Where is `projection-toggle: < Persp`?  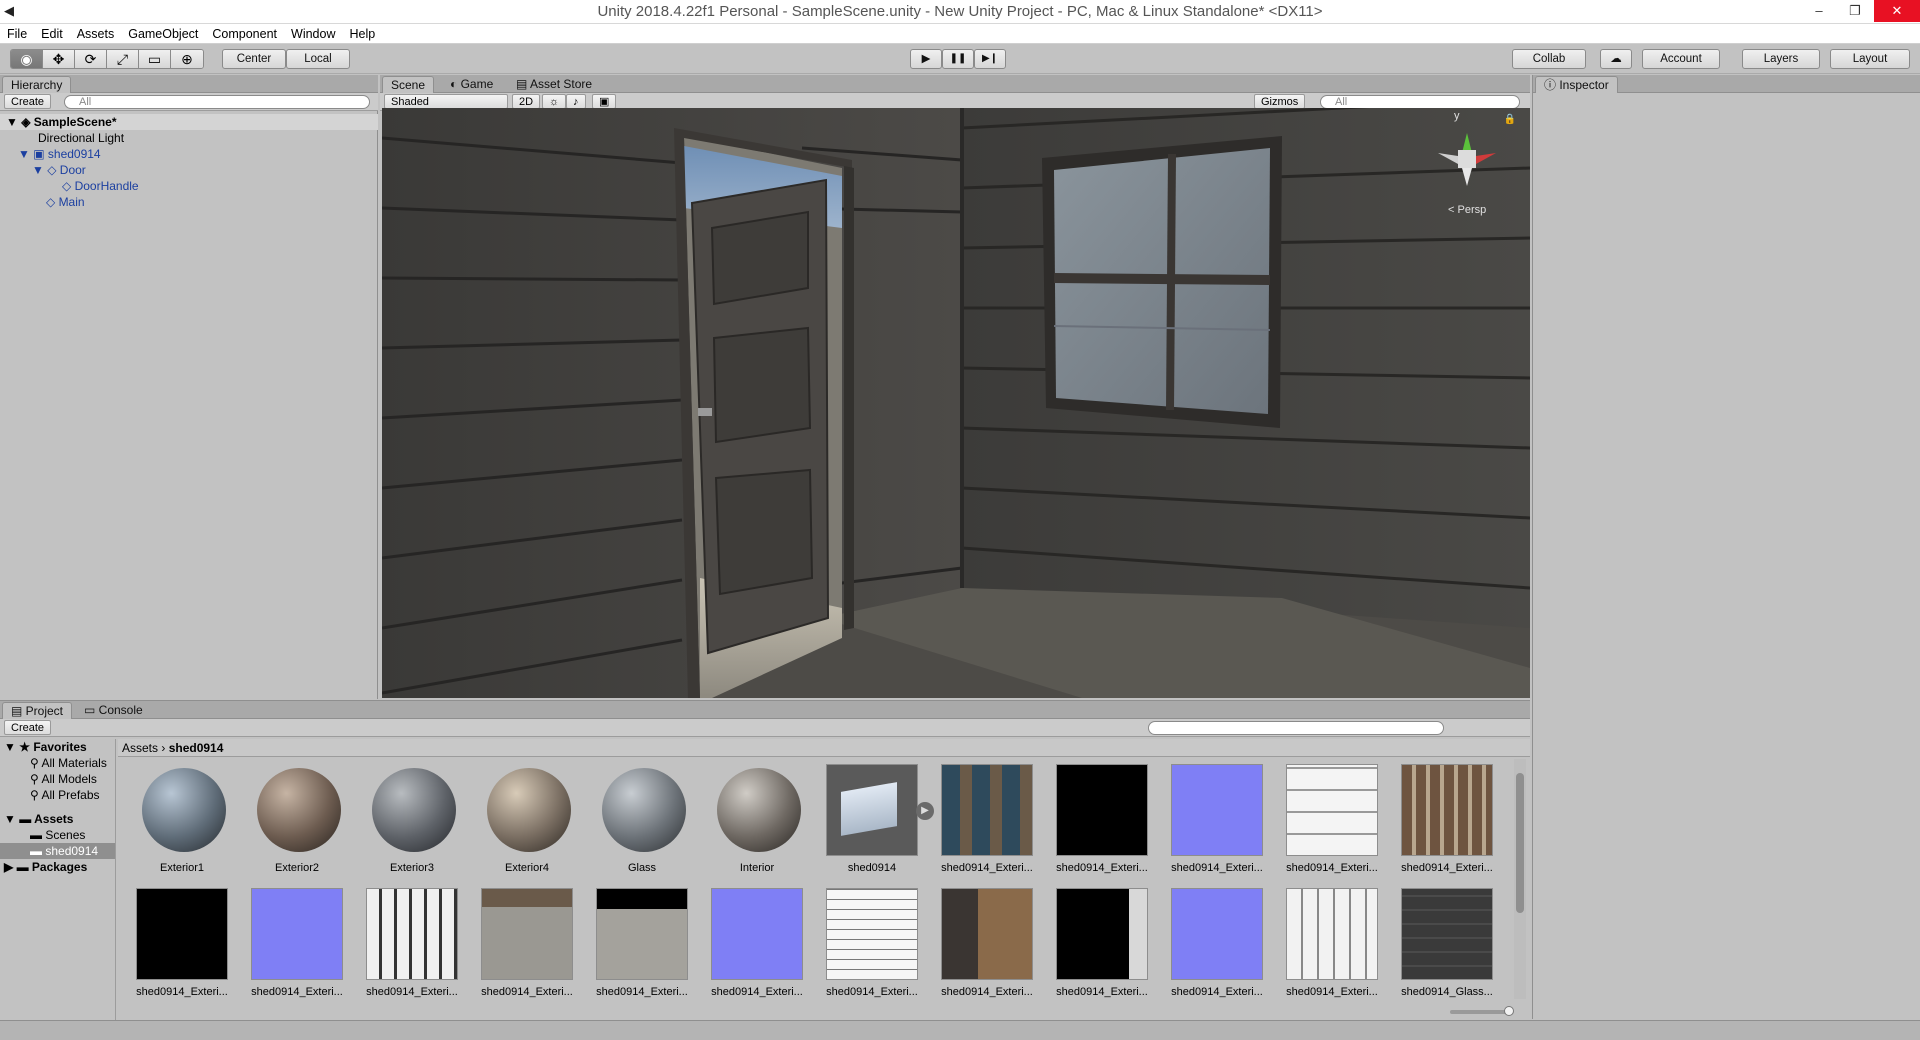
projection-toggle: < Persp is located at coordinates (1467, 210).